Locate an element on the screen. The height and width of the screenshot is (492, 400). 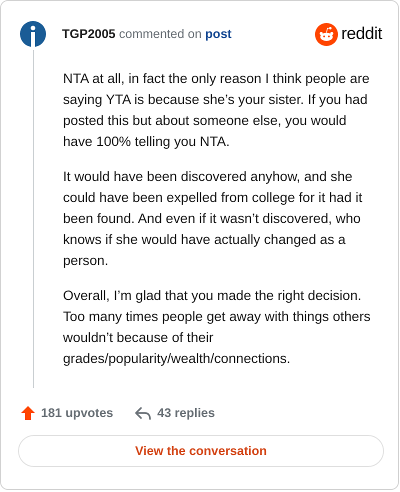
reply-count: 43 replies is located at coordinates (186, 413).